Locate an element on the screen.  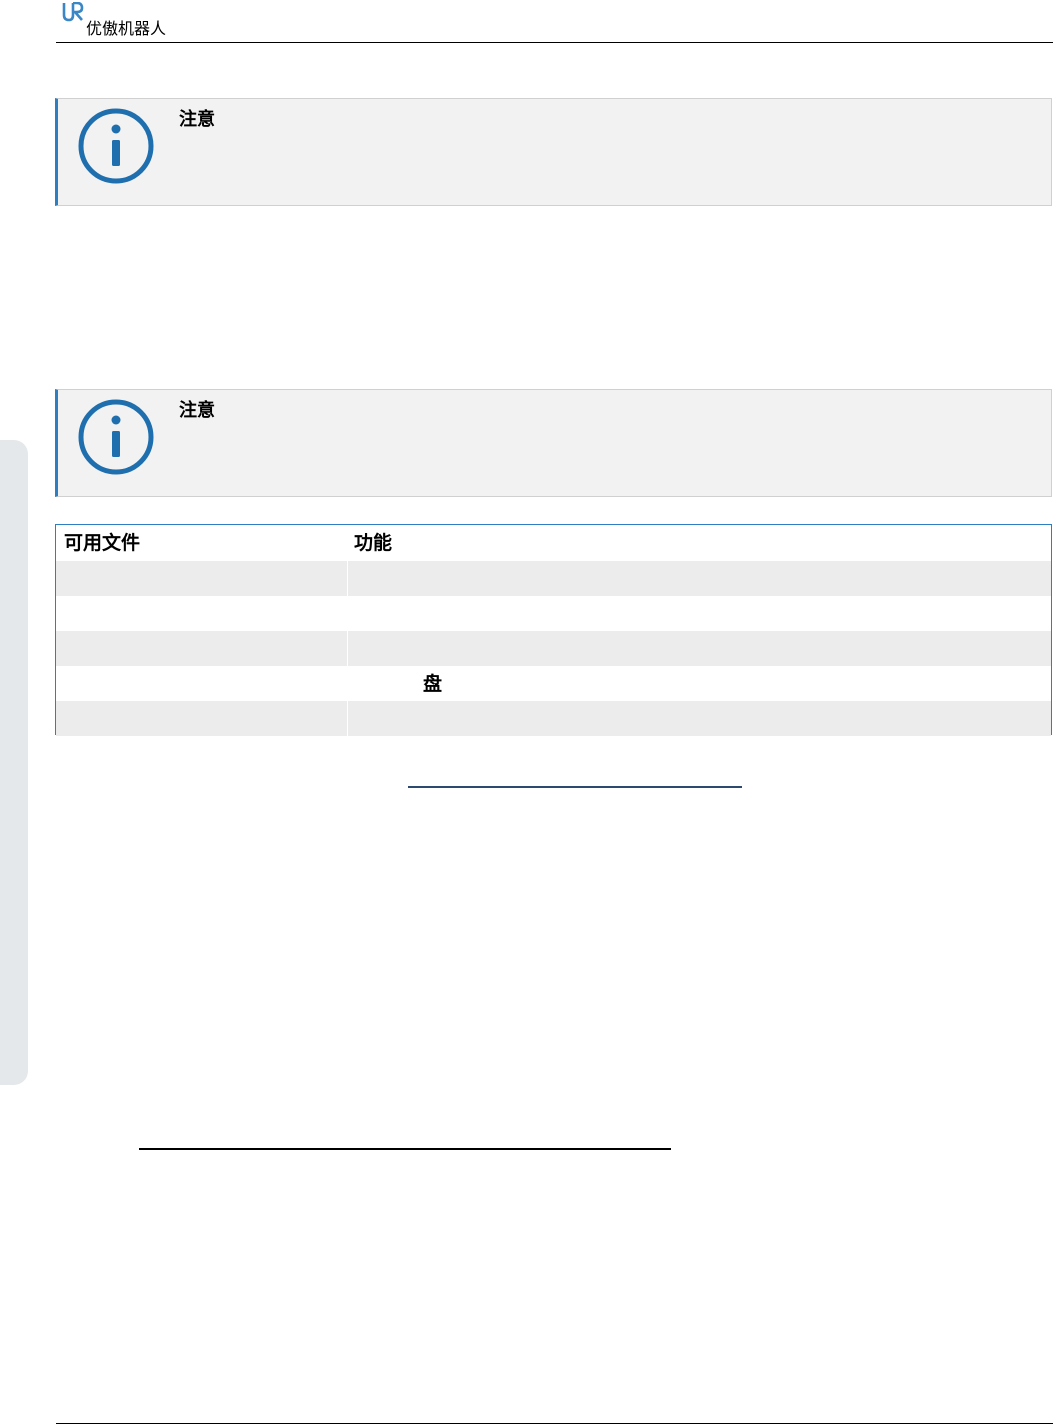
table-header-row: 可用文件 功能 is located at coordinates (553, 543).